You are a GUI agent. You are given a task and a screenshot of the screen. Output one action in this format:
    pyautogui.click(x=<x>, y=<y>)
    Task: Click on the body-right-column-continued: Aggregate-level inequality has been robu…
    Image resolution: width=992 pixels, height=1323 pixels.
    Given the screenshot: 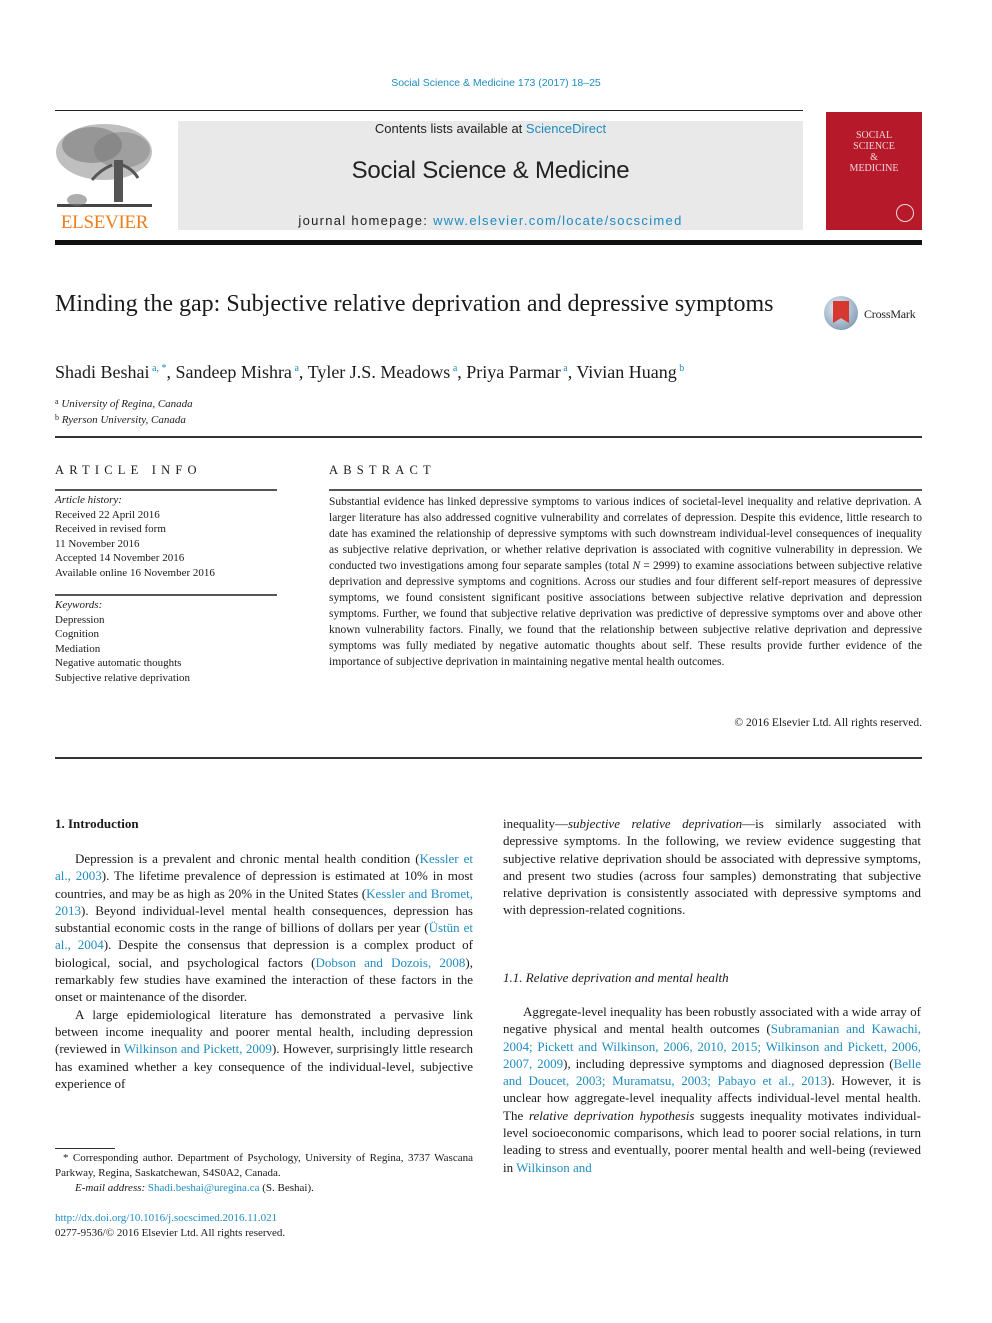 What is the action you would take?
    pyautogui.click(x=712, y=1089)
    